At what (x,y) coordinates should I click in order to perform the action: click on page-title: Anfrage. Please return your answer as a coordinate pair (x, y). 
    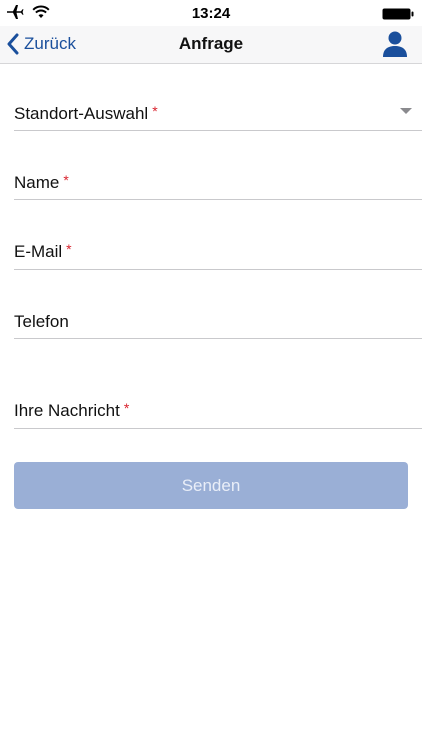
    Looking at the image, I should click on (211, 43).